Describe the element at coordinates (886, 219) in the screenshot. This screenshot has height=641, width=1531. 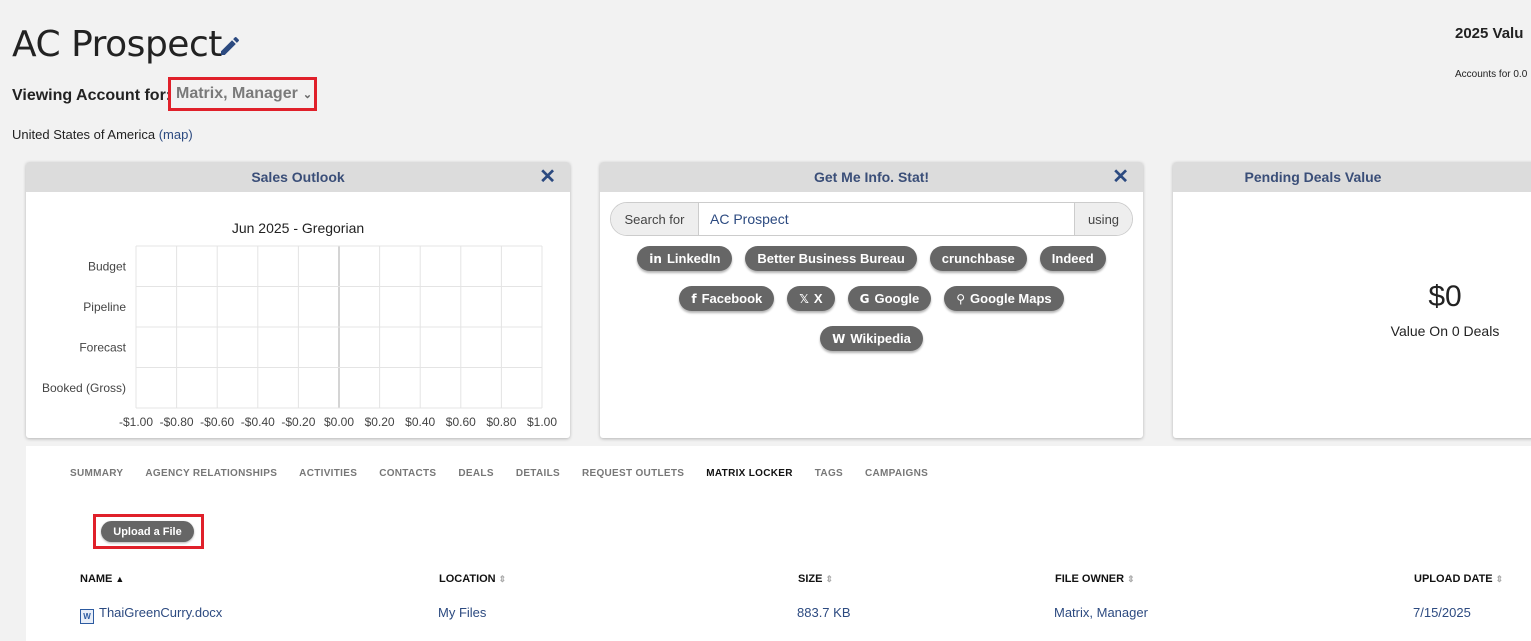
I see `search-input: AC Prospect` at that location.